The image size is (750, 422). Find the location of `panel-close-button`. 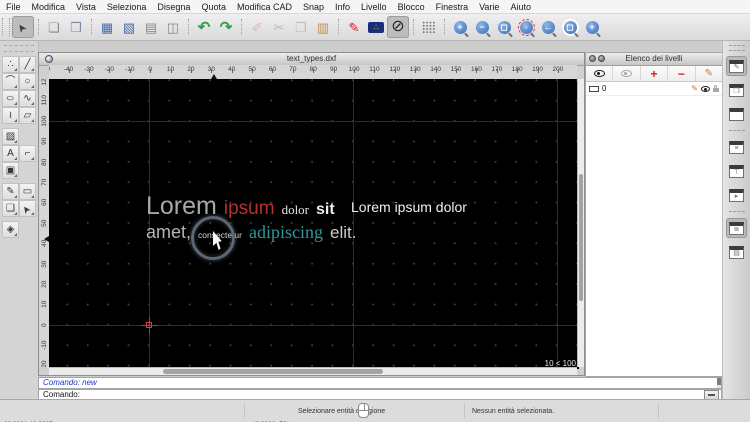

panel-close-button is located at coordinates (592, 58).